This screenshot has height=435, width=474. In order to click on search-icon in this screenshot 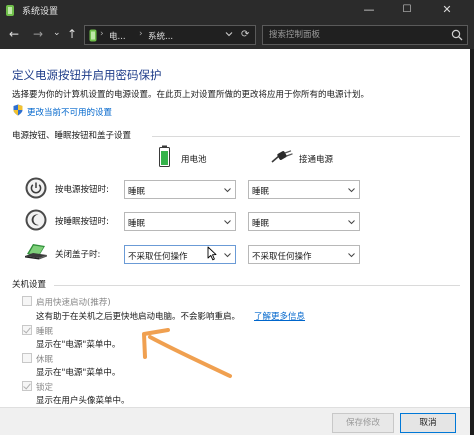, I will do `click(457, 35)`.